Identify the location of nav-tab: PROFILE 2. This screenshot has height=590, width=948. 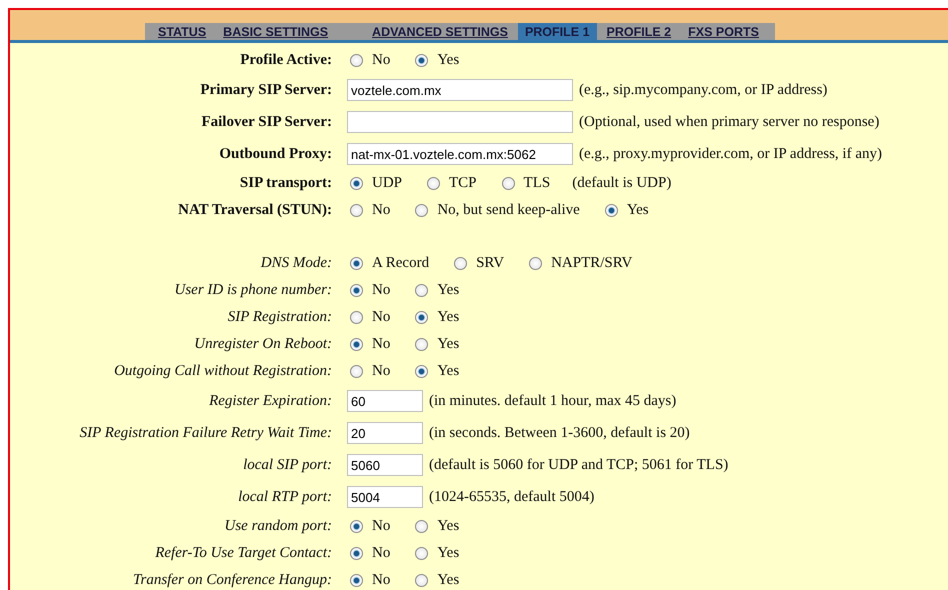
(639, 31).